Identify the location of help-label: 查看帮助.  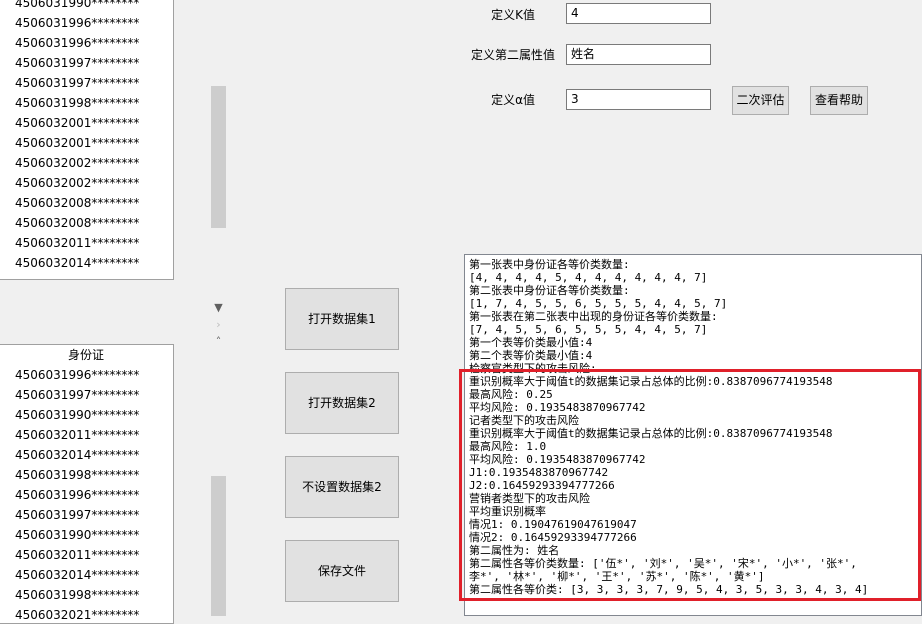
(838, 100).